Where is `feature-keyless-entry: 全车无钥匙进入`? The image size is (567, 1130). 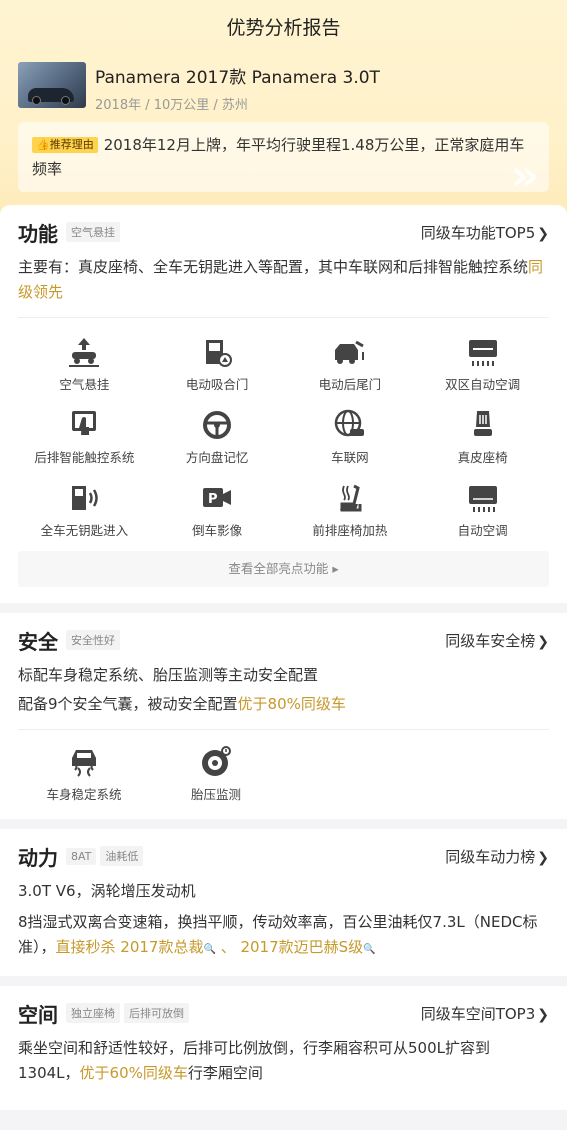 feature-keyless-entry: 全车无钥匙进入 is located at coordinates (84, 509).